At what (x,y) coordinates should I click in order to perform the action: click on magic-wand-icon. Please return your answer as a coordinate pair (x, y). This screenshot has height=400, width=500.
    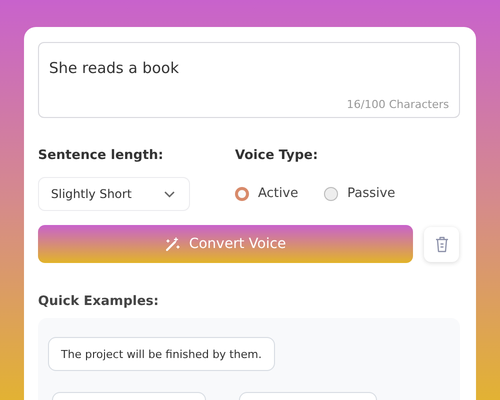
    Looking at the image, I should click on (172, 244).